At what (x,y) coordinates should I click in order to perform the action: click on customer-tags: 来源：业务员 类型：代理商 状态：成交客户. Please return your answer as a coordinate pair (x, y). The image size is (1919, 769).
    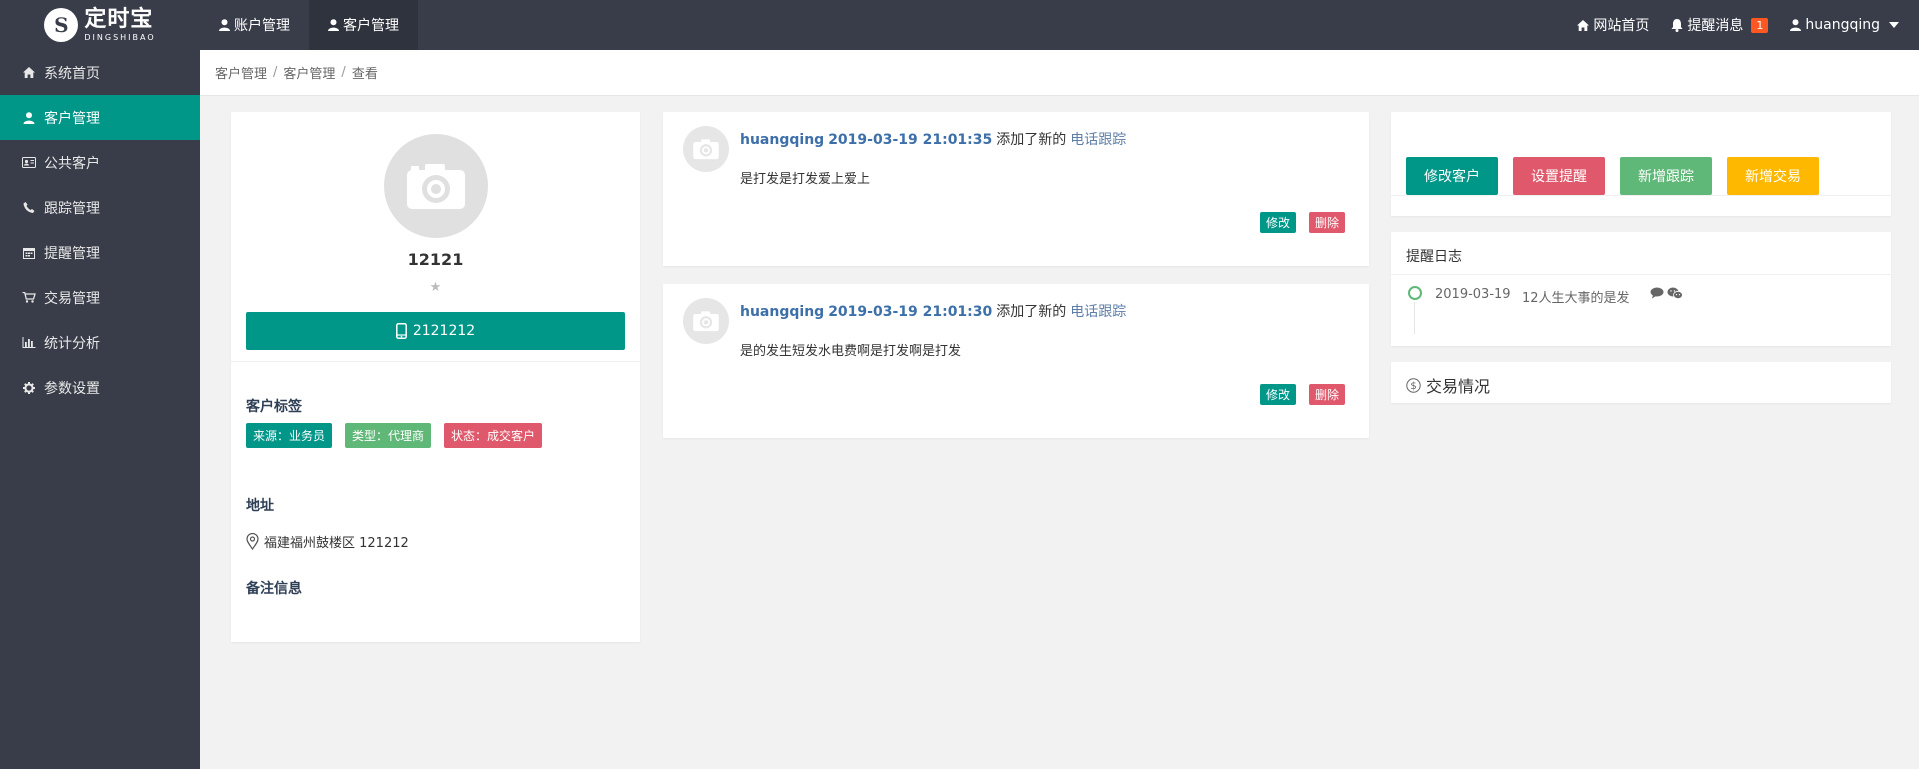
    Looking at the image, I should click on (394, 435).